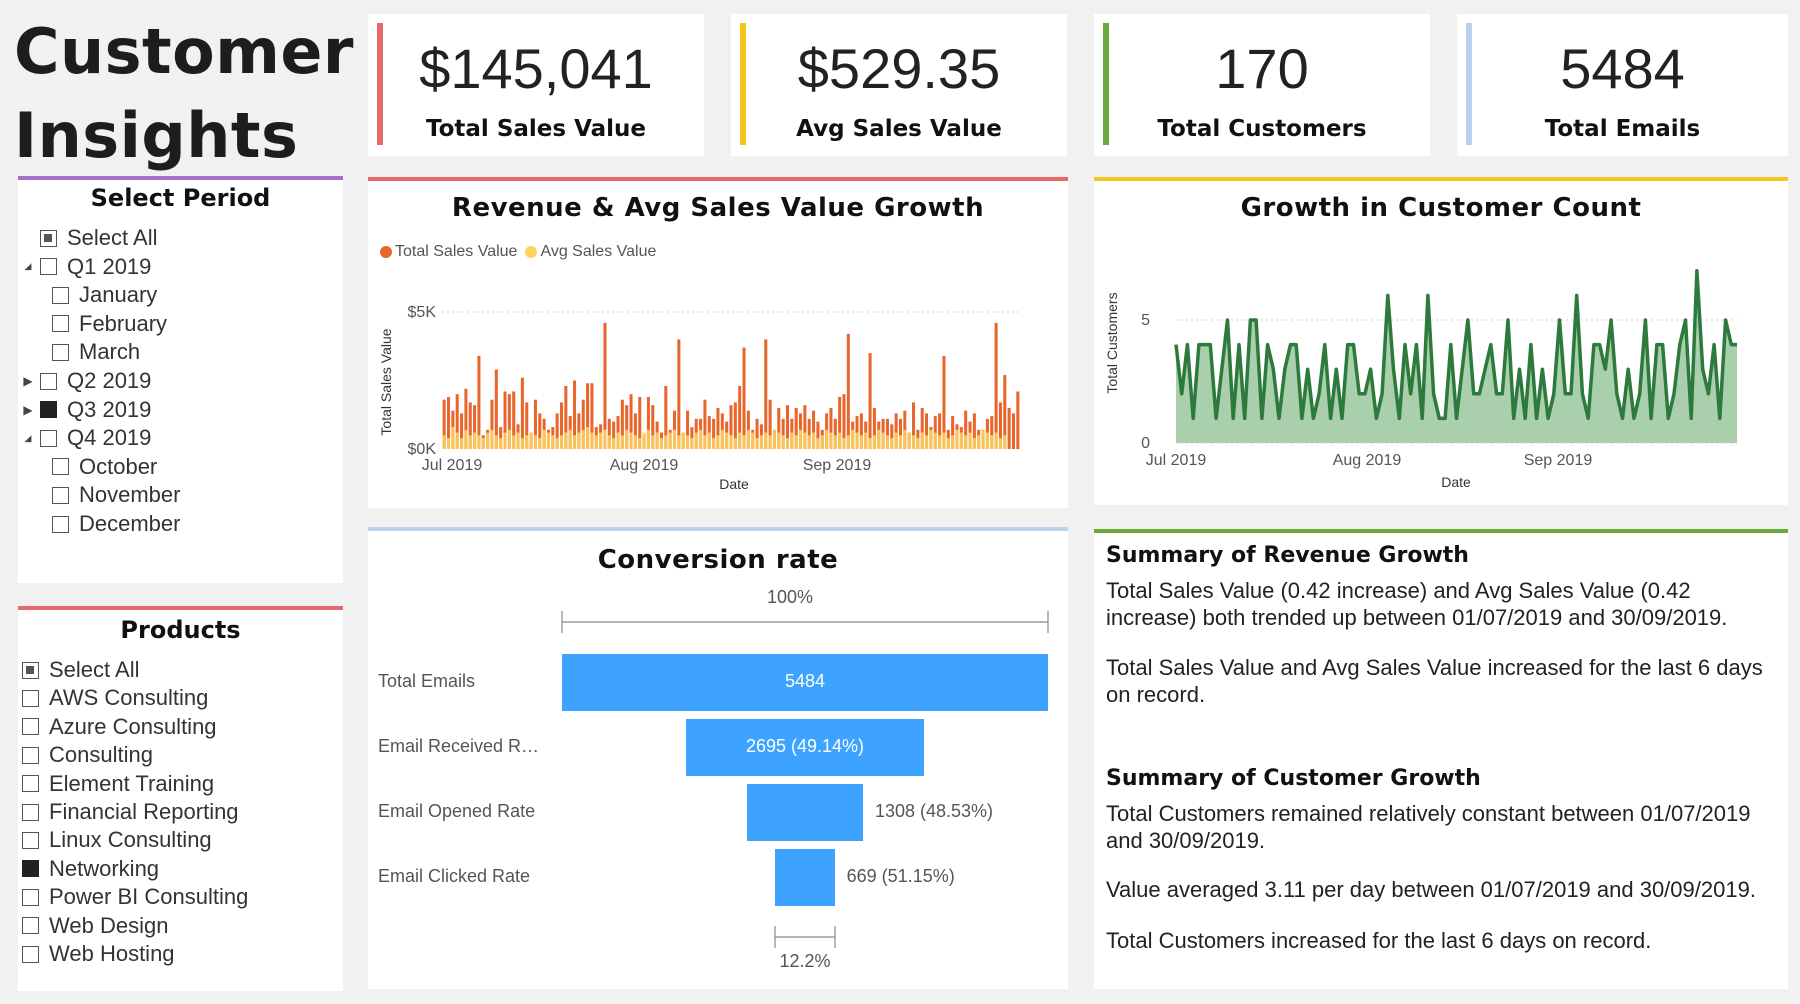 This screenshot has height=1004, width=1800. Describe the element at coordinates (86, 410) in the screenshot. I see `slicer-item-q3-2019: ▶ Q3 2019` at that location.